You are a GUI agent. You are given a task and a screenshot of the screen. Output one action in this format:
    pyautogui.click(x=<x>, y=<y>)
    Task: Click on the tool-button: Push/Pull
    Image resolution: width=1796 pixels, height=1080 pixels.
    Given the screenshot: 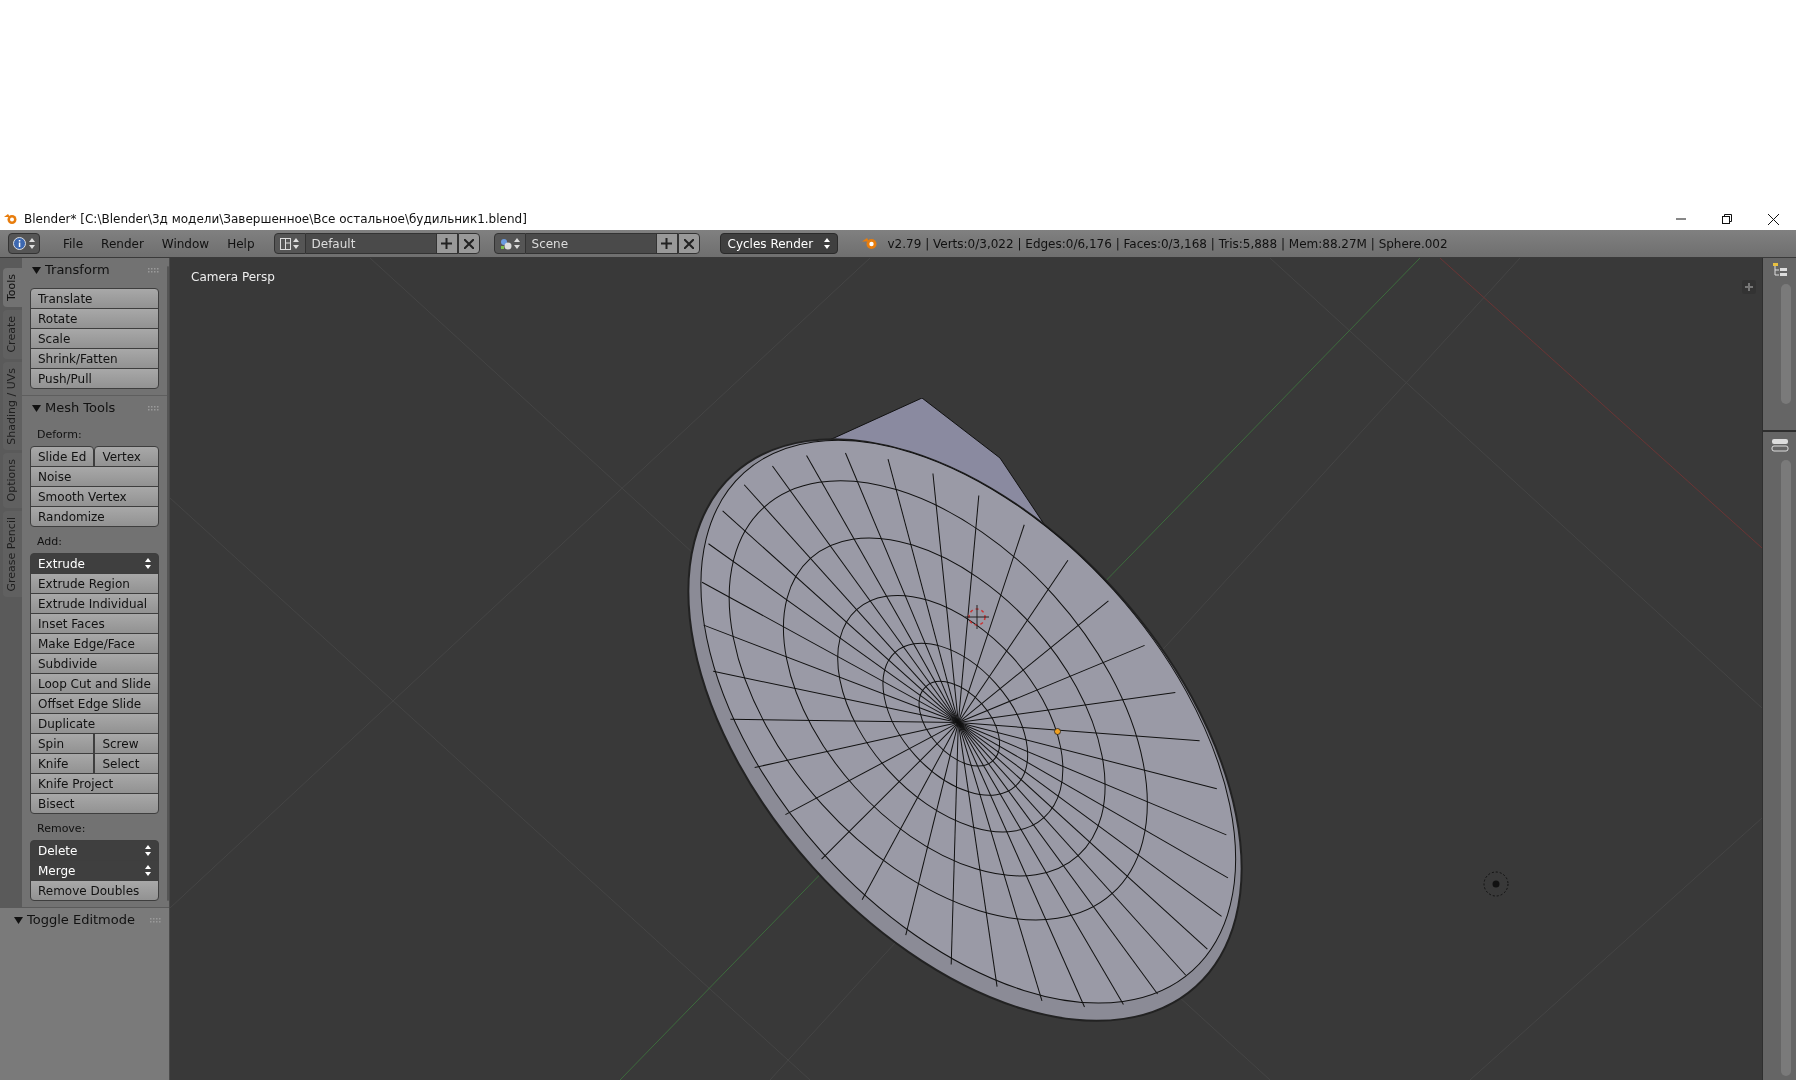 What is the action you would take?
    pyautogui.click(x=94, y=378)
    